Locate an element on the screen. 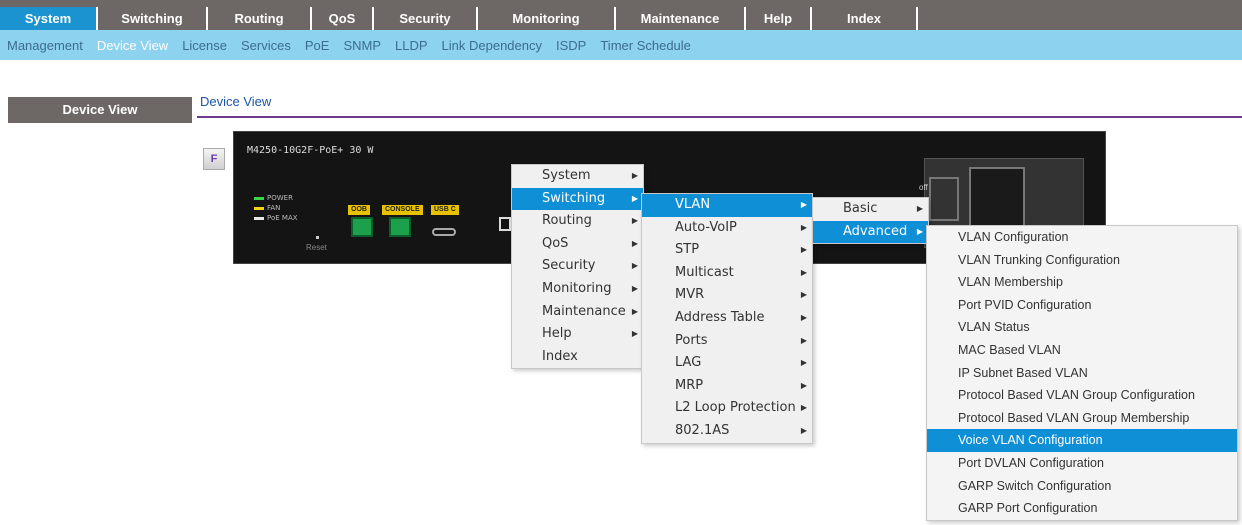 This screenshot has height=525, width=1242. subnav-services: Services is located at coordinates (266, 45).